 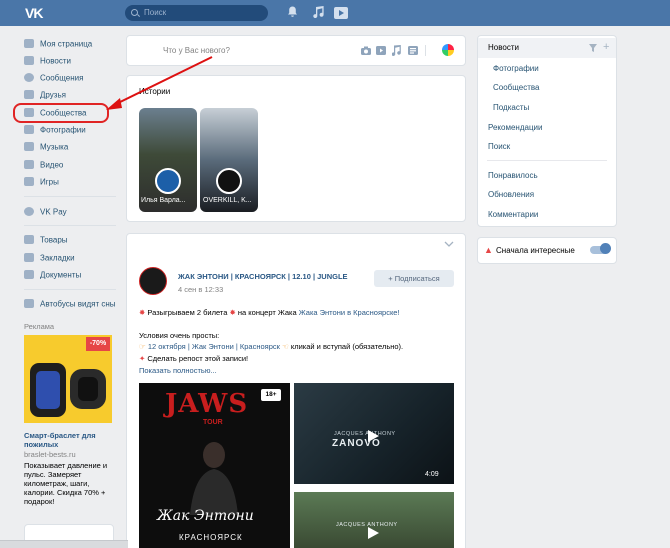 I want to click on sidebar-item-my-page: Моя страница, so click(x=74, y=43).